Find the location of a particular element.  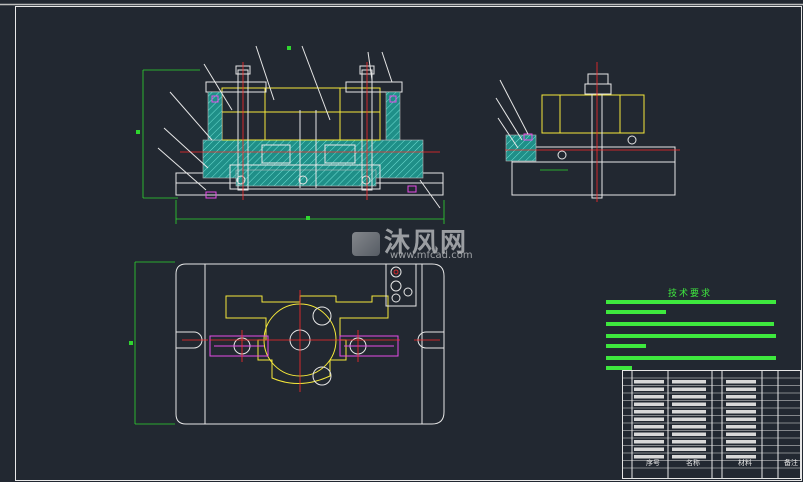

tech-requirements-lines is located at coordinates (691, 335).